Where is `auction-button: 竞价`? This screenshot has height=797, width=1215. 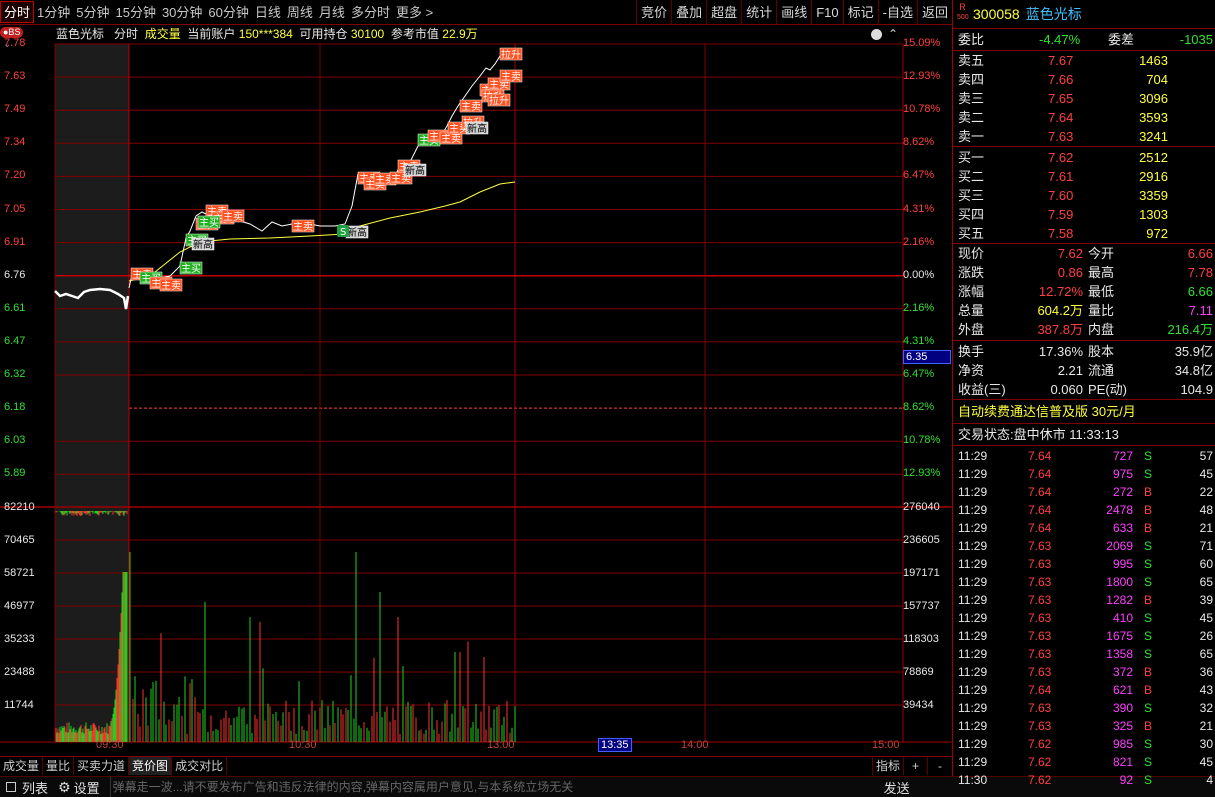
auction-button: 竞价 is located at coordinates (653, 12).